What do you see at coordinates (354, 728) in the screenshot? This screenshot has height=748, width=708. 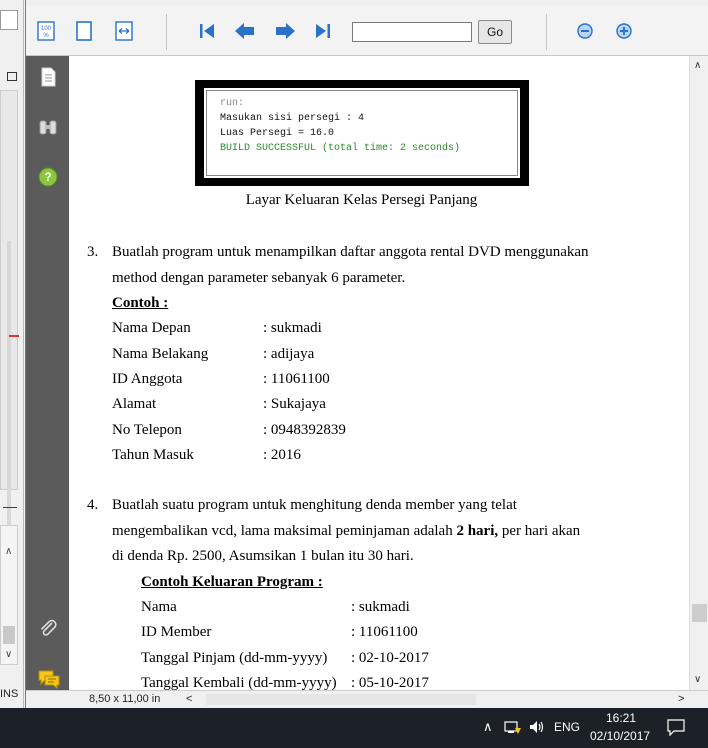 I see `taskbar: ∧ ENG 16:21 02/10/2017` at bounding box center [354, 728].